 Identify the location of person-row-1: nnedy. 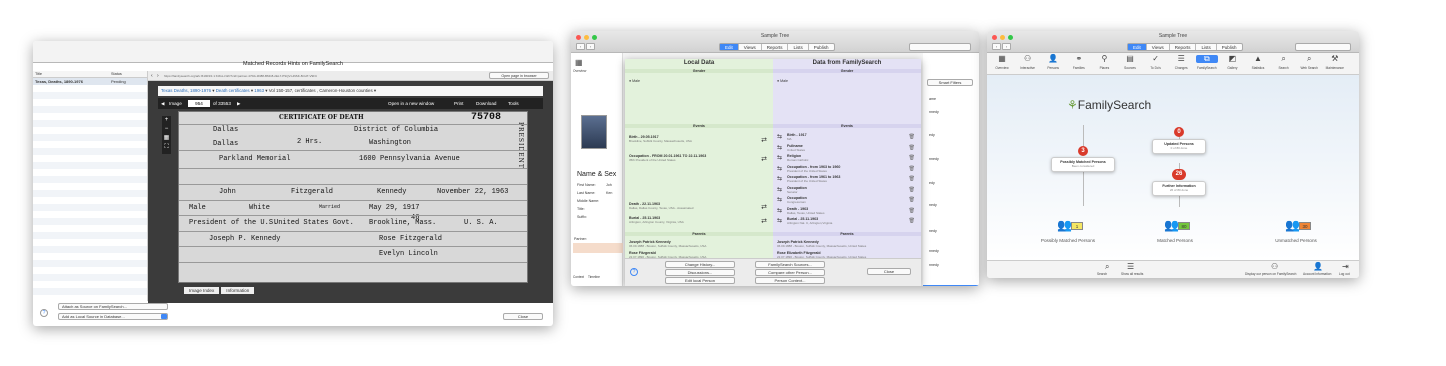
(934, 112).